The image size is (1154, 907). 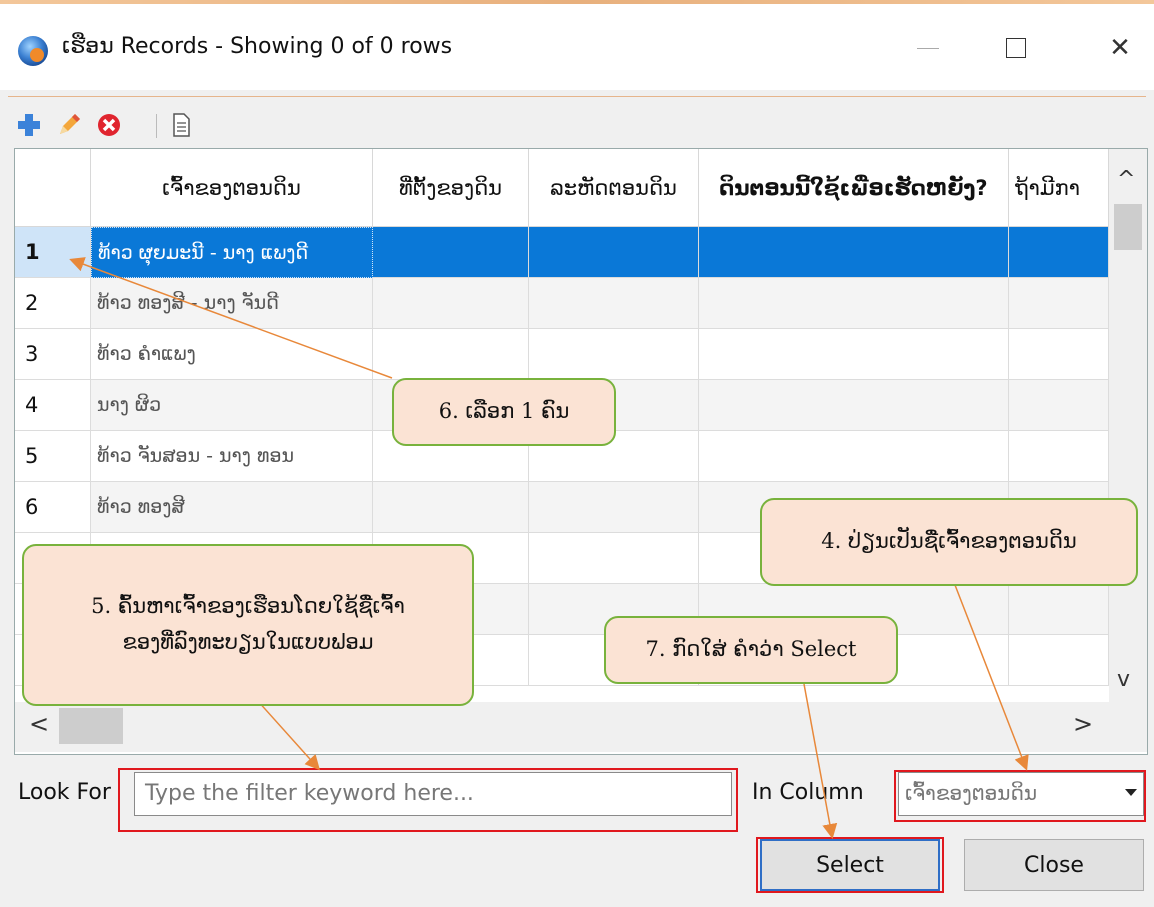 I want to click on horizontal-scroll-thumb, so click(x=91, y=726).